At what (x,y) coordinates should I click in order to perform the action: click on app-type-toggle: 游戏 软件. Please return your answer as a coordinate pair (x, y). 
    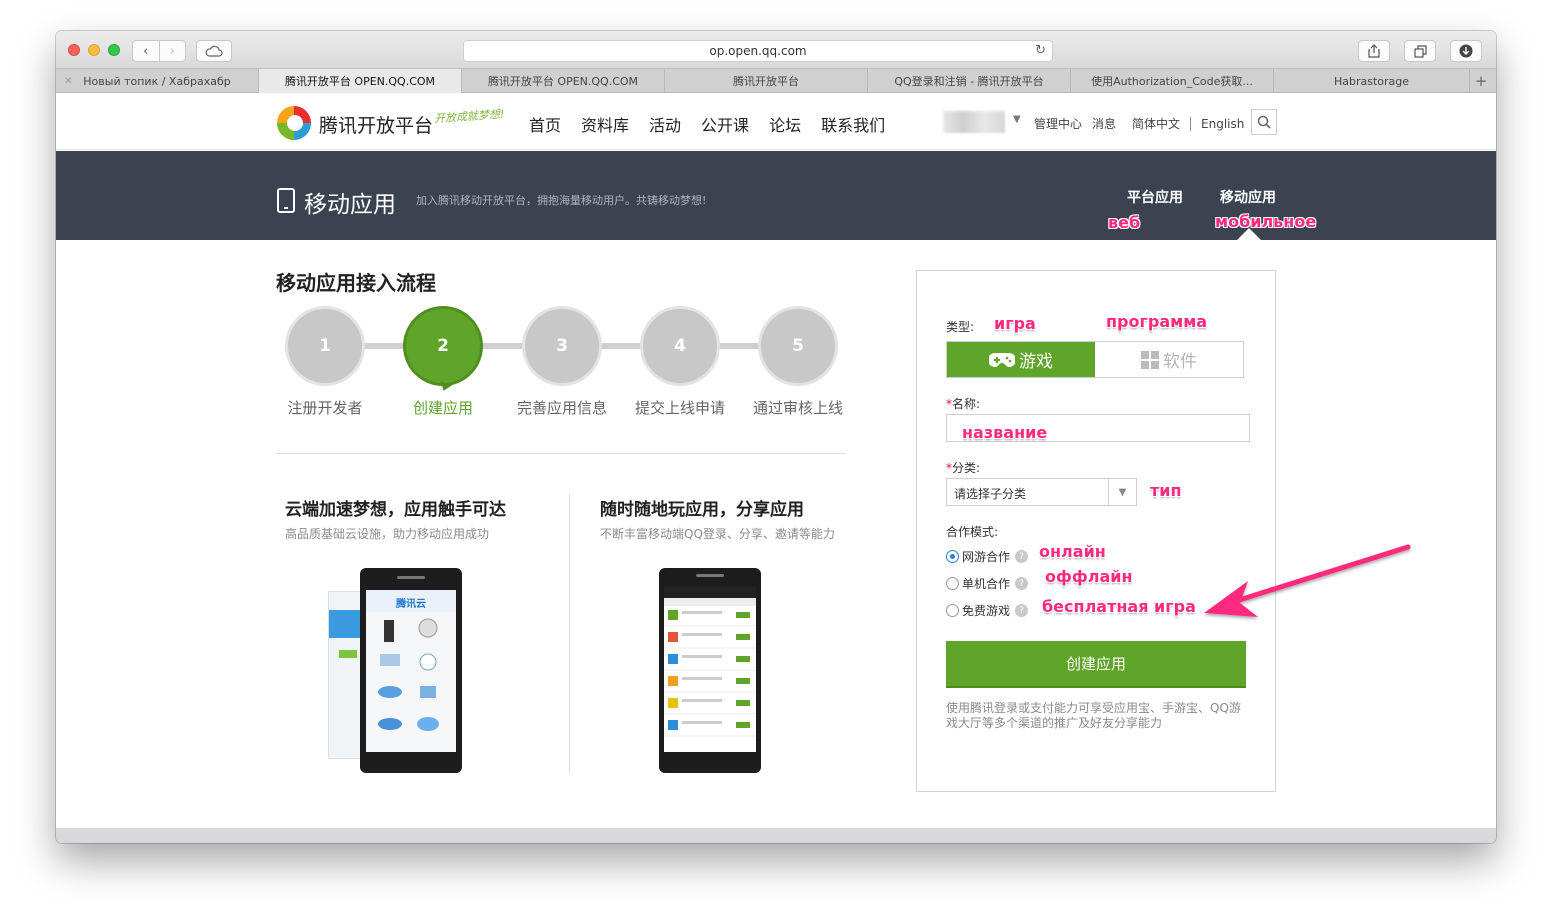
    Looking at the image, I should click on (1095, 359).